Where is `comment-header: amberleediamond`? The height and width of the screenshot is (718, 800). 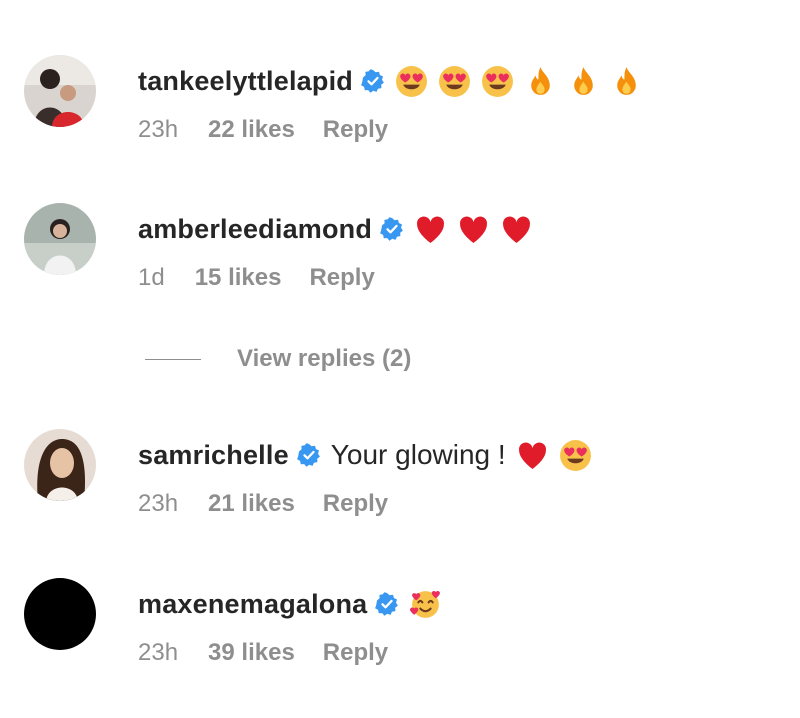
comment-header: amberleediamond is located at coordinates (335, 229).